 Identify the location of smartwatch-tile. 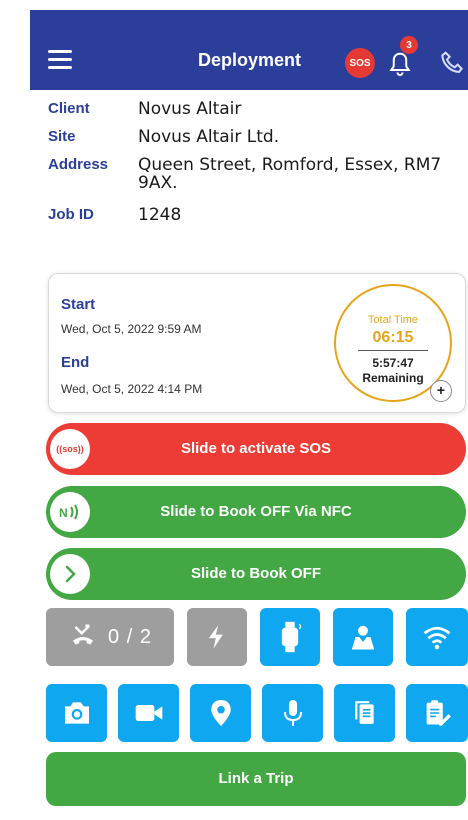
(290, 637).